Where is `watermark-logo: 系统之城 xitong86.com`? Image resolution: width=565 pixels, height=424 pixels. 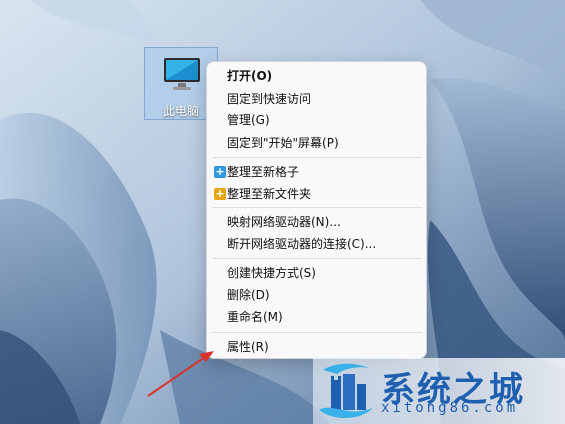
watermark-logo: 系统之城 xitong86.com is located at coordinates (439, 391).